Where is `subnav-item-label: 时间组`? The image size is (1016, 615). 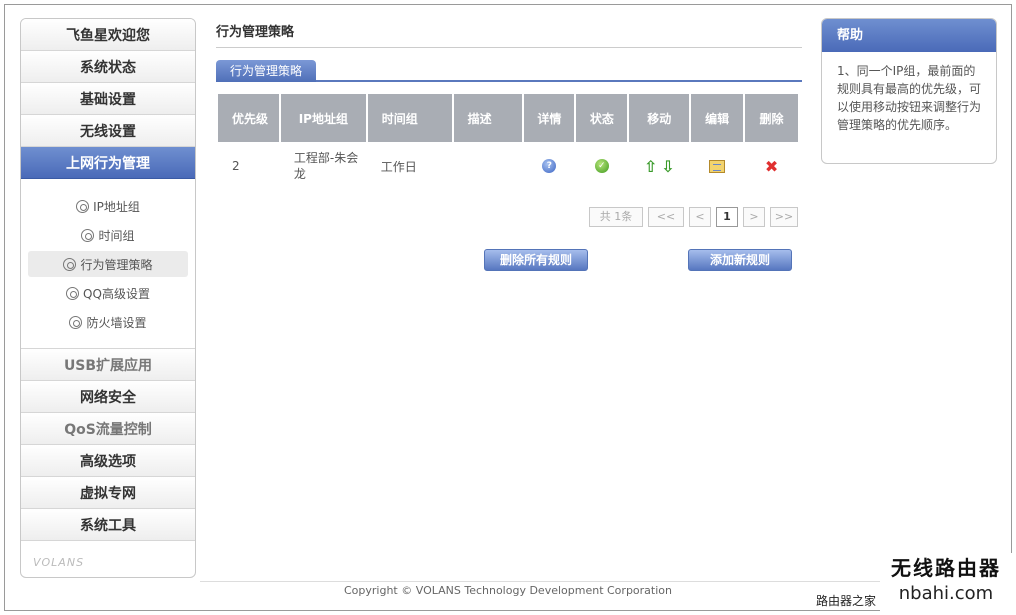
subnav-item-label: 时间组 is located at coordinates (116, 235).